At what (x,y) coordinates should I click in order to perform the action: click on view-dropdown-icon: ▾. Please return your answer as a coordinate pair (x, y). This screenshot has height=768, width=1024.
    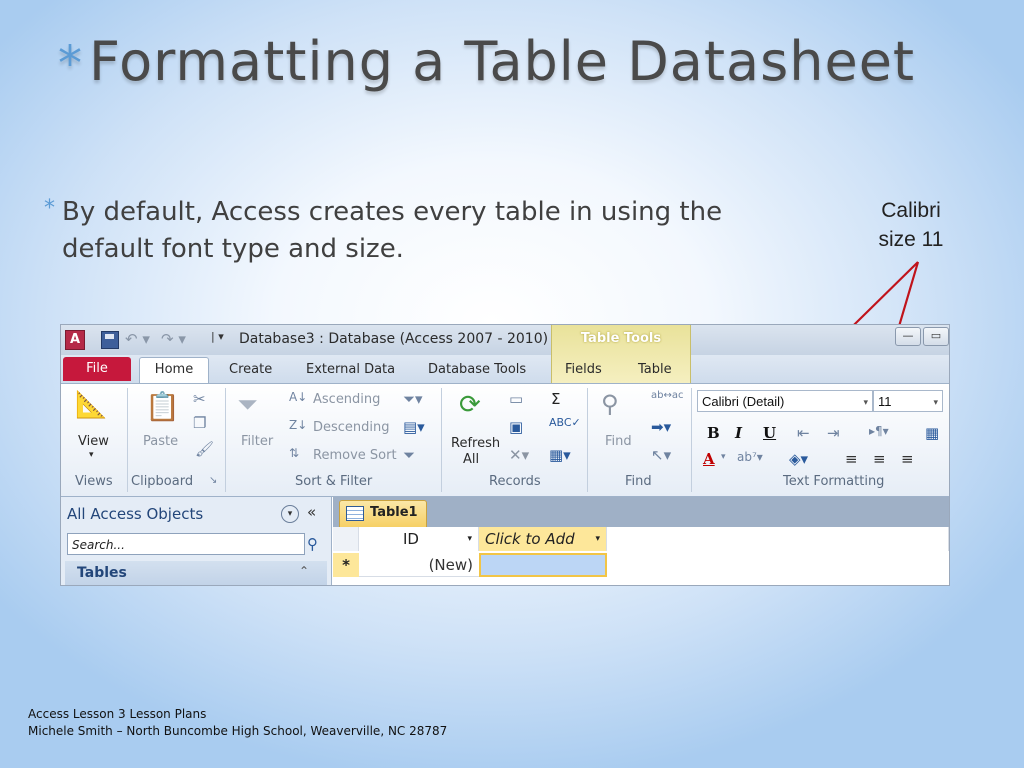
    Looking at the image, I should click on (91, 455).